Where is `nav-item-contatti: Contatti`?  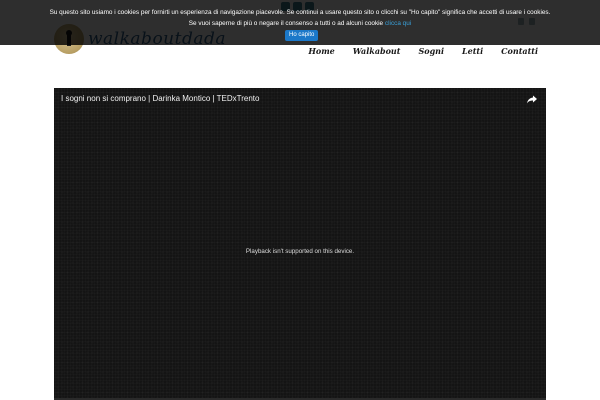 nav-item-contatti: Contatti is located at coordinates (519, 51).